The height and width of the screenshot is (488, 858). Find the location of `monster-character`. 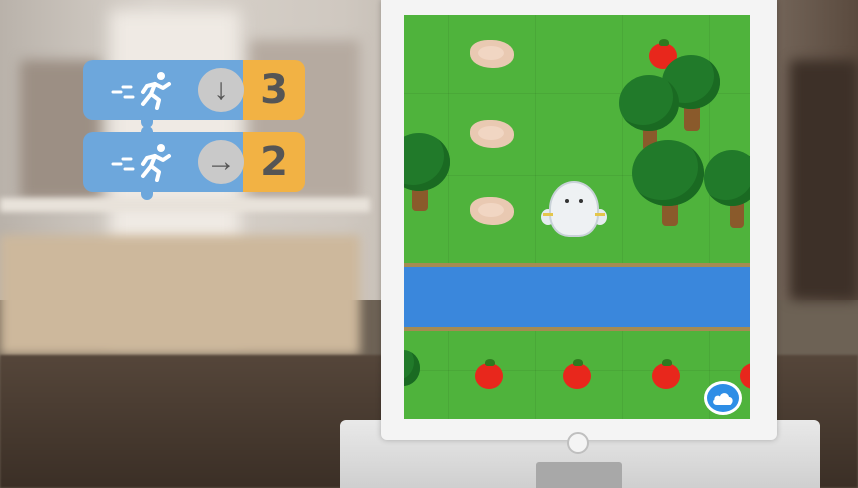

monster-character is located at coordinates (574, 210).